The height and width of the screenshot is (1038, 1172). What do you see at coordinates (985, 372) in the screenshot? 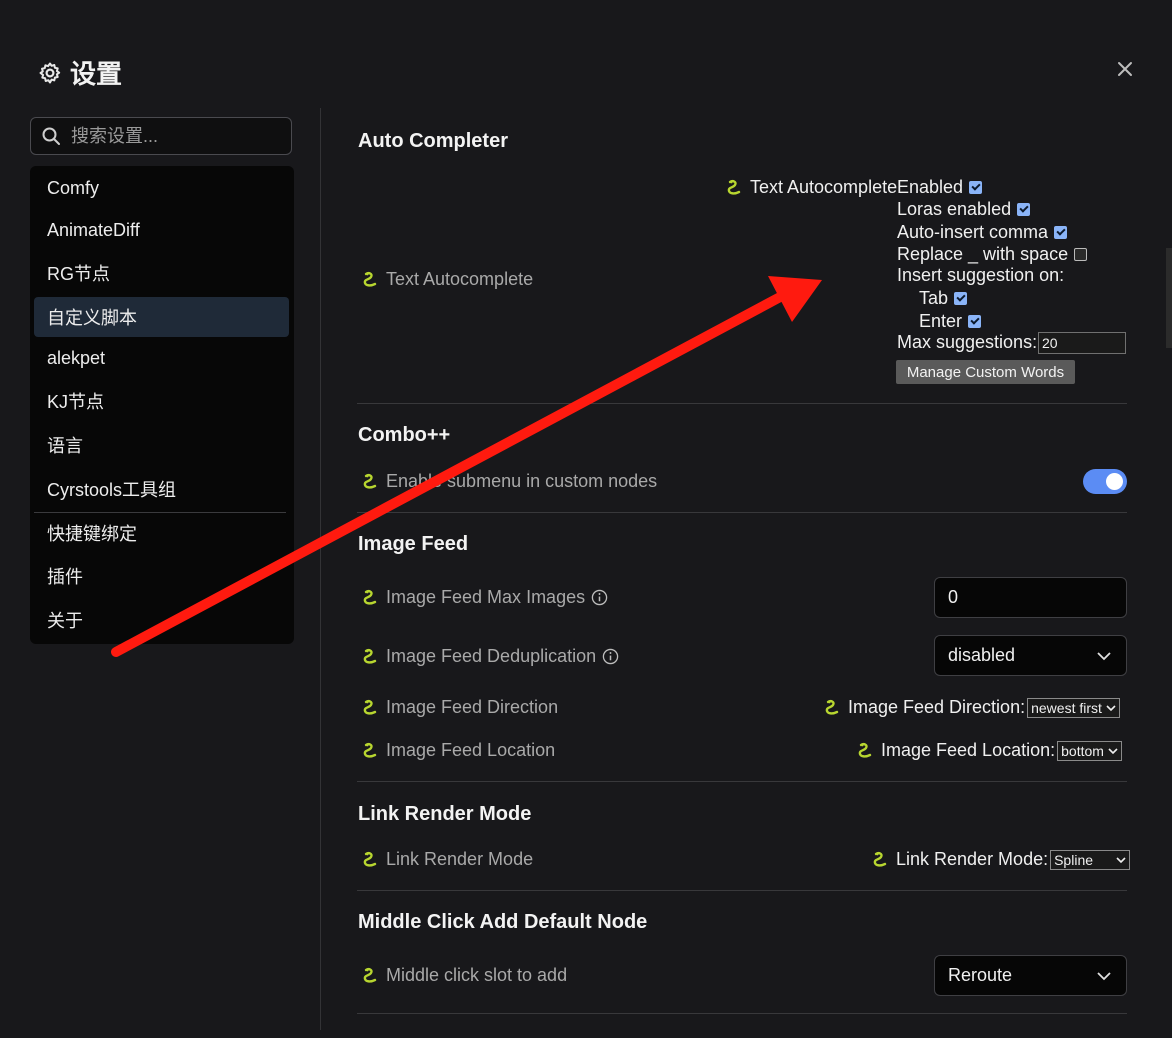
I see `manage-custom-words-button: Manage Custom Words` at bounding box center [985, 372].